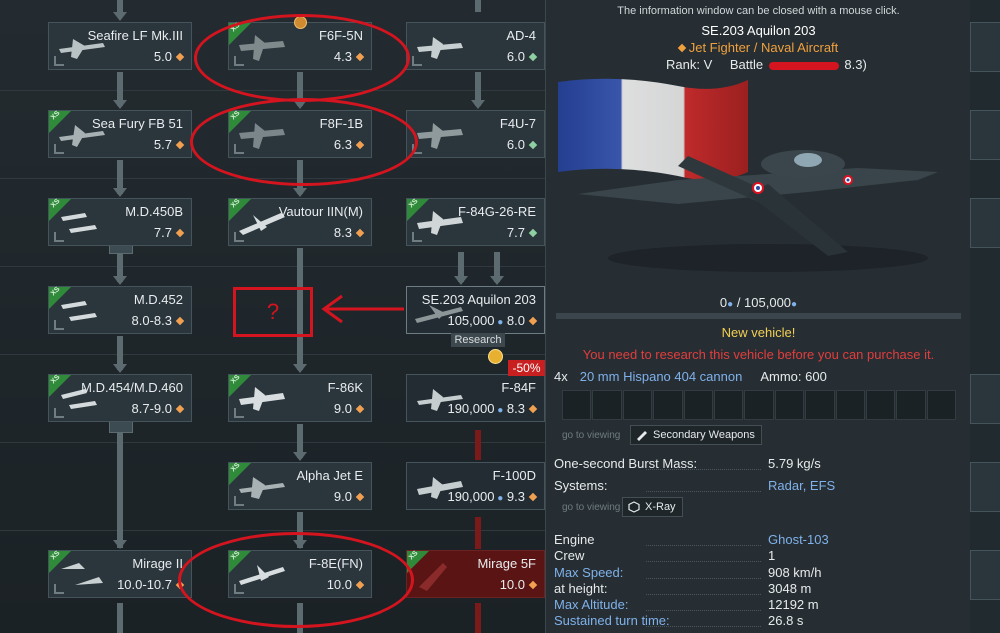 This screenshot has width=1000, height=633. What do you see at coordinates (506, 563) in the screenshot?
I see `vehicle-name: Mirage 5F` at bounding box center [506, 563].